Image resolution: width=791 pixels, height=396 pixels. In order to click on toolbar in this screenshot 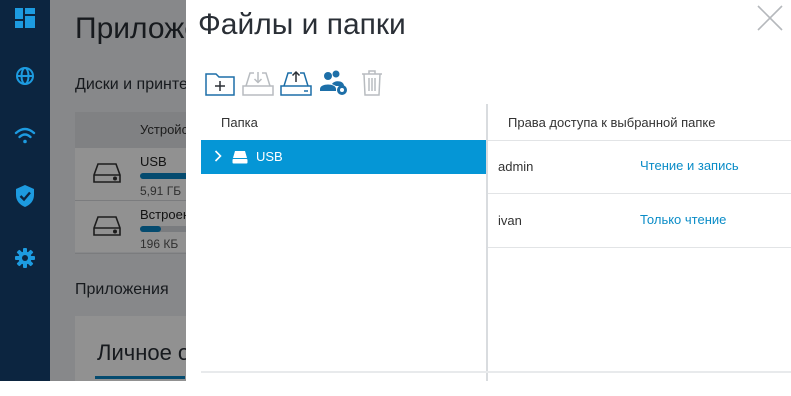, I will do `click(296, 83)`.